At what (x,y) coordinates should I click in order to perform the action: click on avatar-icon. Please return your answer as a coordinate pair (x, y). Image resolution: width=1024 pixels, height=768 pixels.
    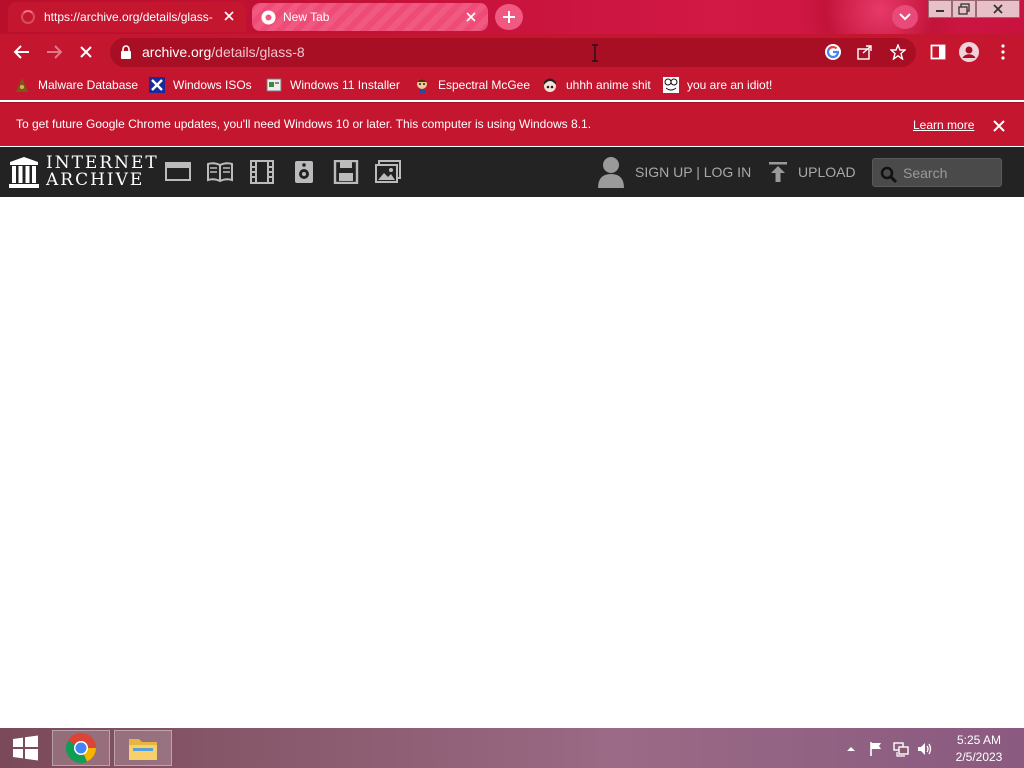
    Looking at the image, I should click on (422, 85).